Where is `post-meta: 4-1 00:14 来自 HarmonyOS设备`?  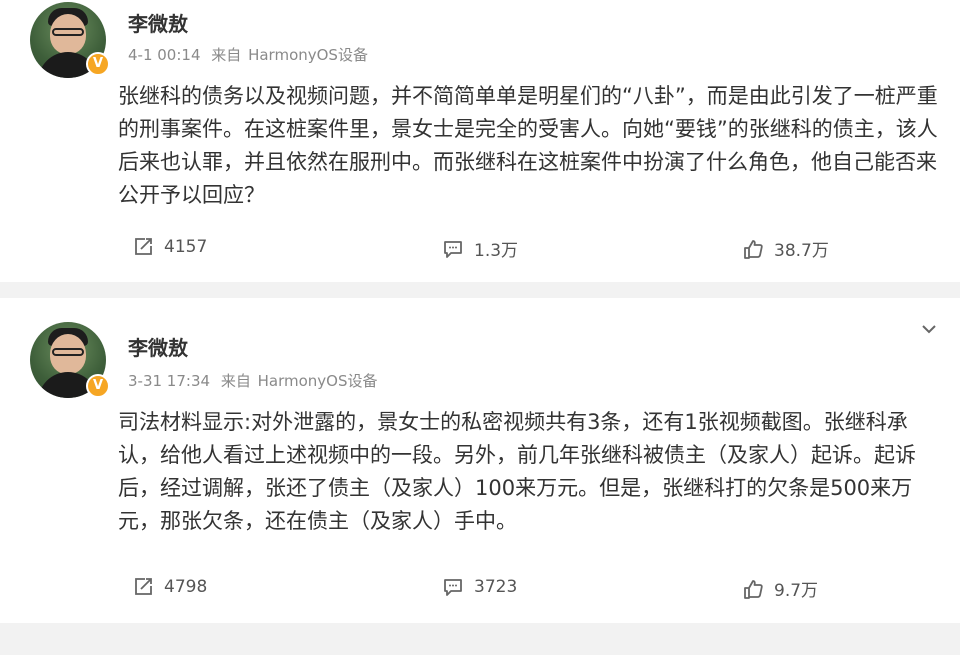 post-meta: 4-1 00:14 来自 HarmonyOS设备 is located at coordinates (251, 54).